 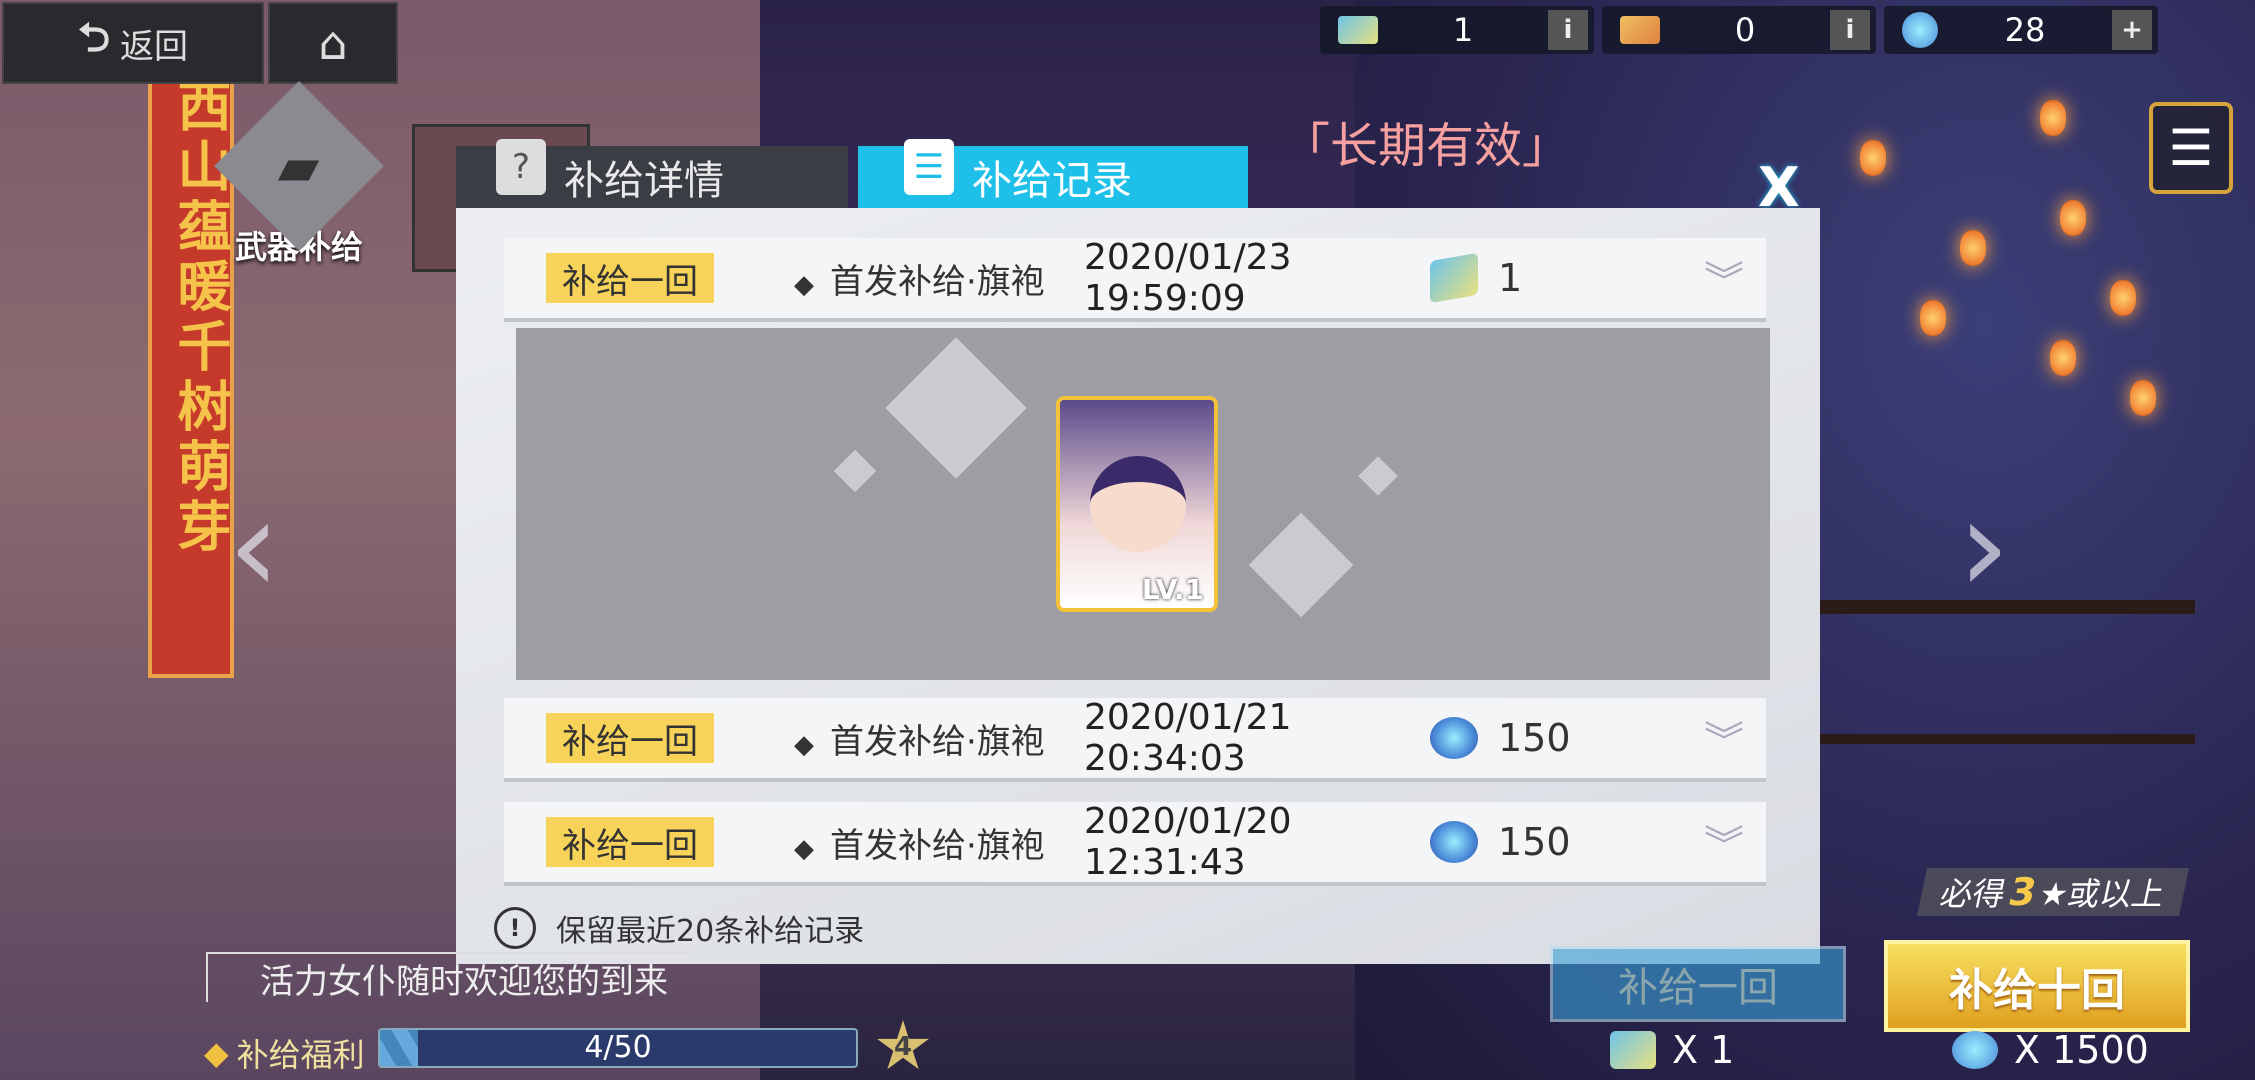 What do you see at coordinates (1984, 546) in the screenshot?
I see `next-arrow-icon: ›` at bounding box center [1984, 546].